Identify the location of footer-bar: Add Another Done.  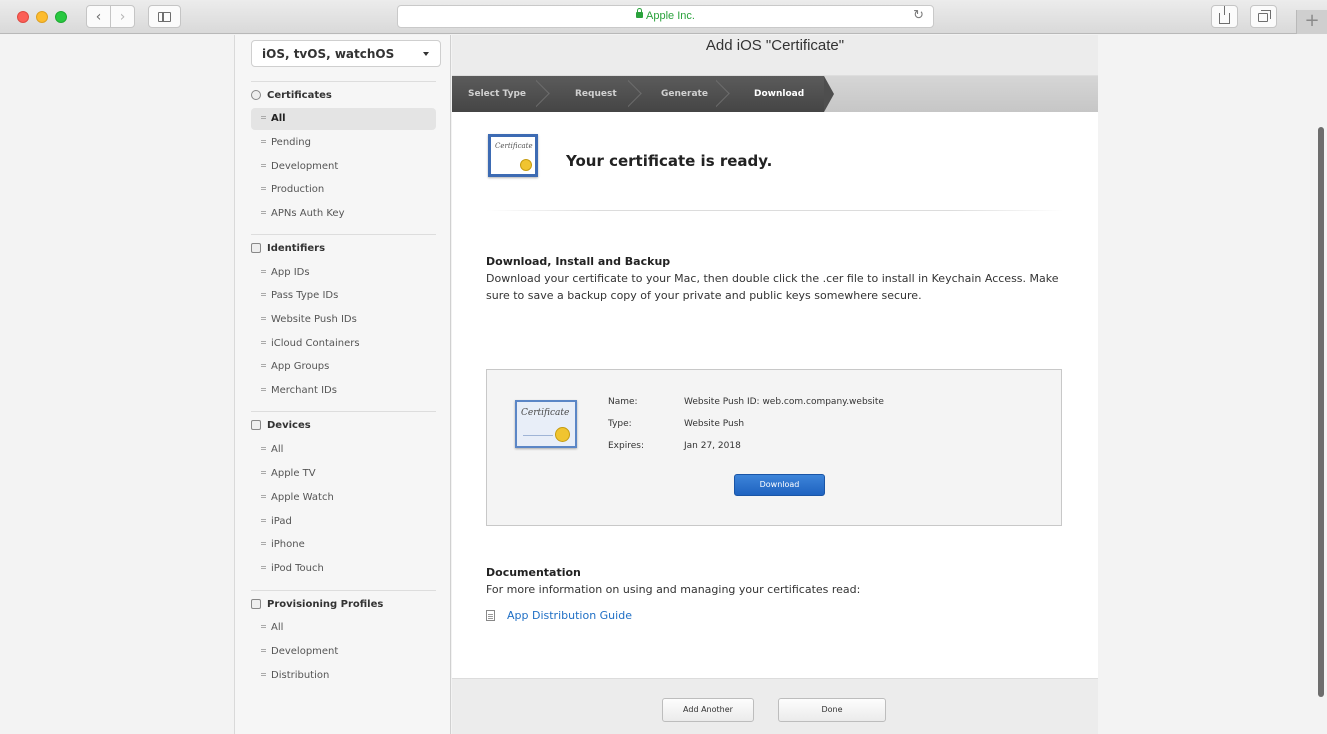
(775, 706).